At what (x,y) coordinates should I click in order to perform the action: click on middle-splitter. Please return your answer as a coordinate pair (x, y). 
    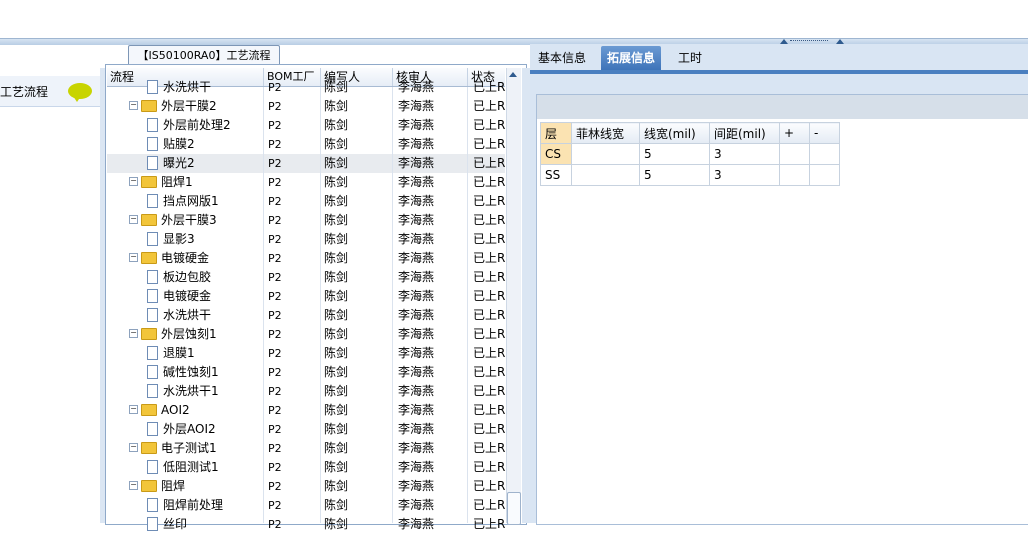
    Looking at the image, I should click on (526, 295).